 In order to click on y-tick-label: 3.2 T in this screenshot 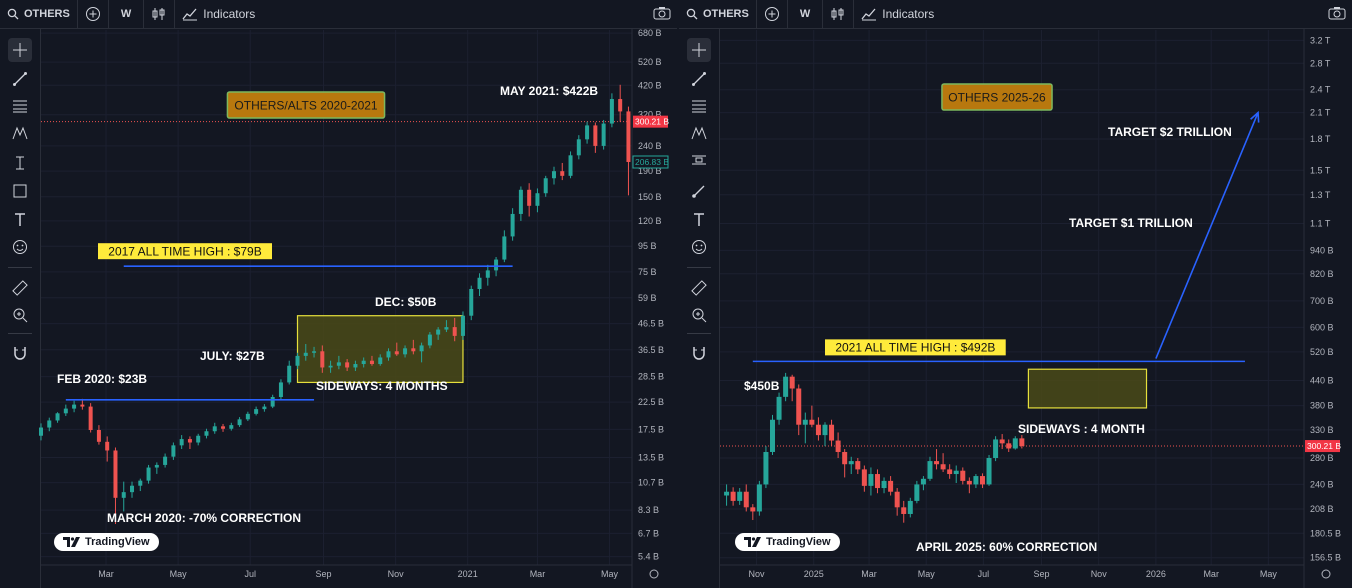, I will do `click(1320, 40)`.